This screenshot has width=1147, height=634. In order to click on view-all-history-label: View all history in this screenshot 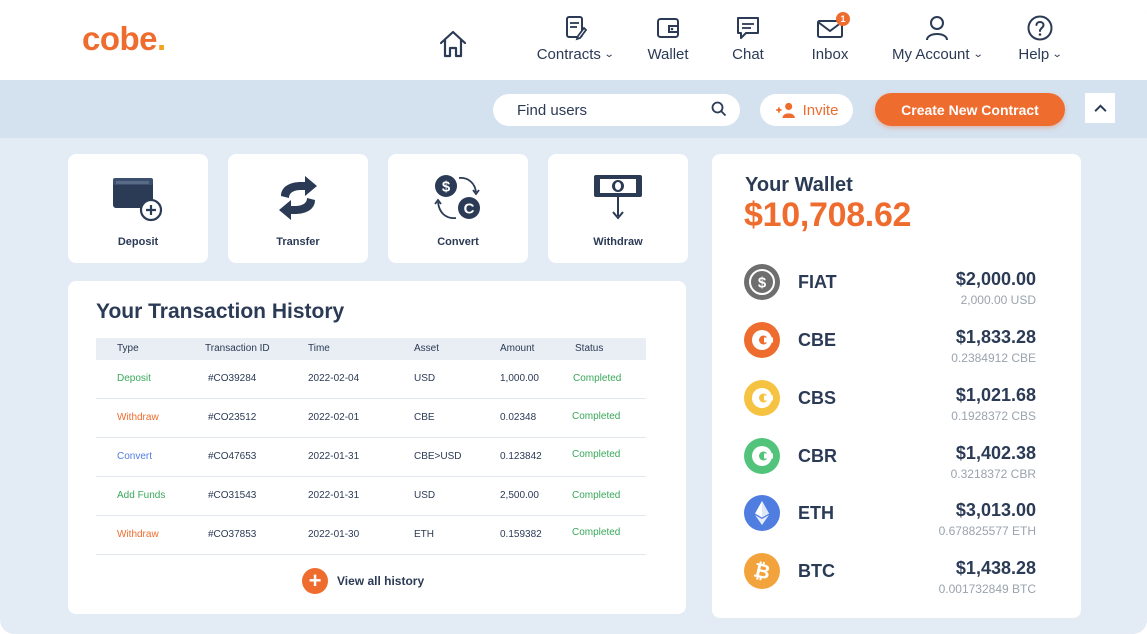, I will do `click(381, 581)`.